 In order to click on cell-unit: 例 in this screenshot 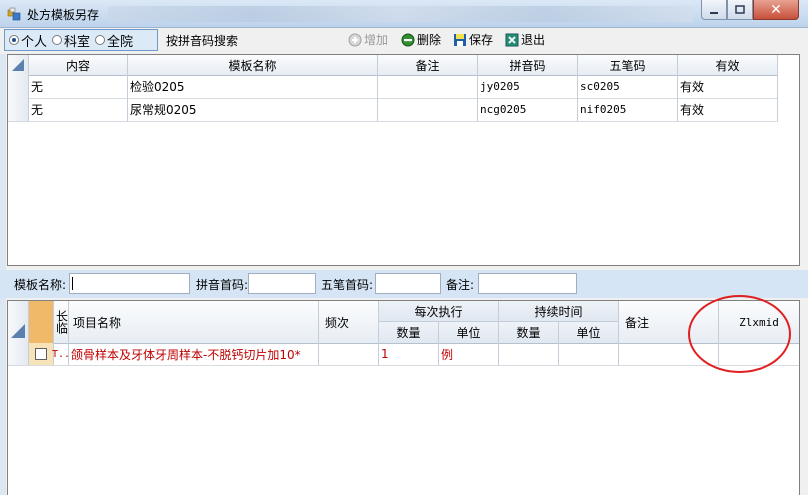, I will do `click(469, 354)`.